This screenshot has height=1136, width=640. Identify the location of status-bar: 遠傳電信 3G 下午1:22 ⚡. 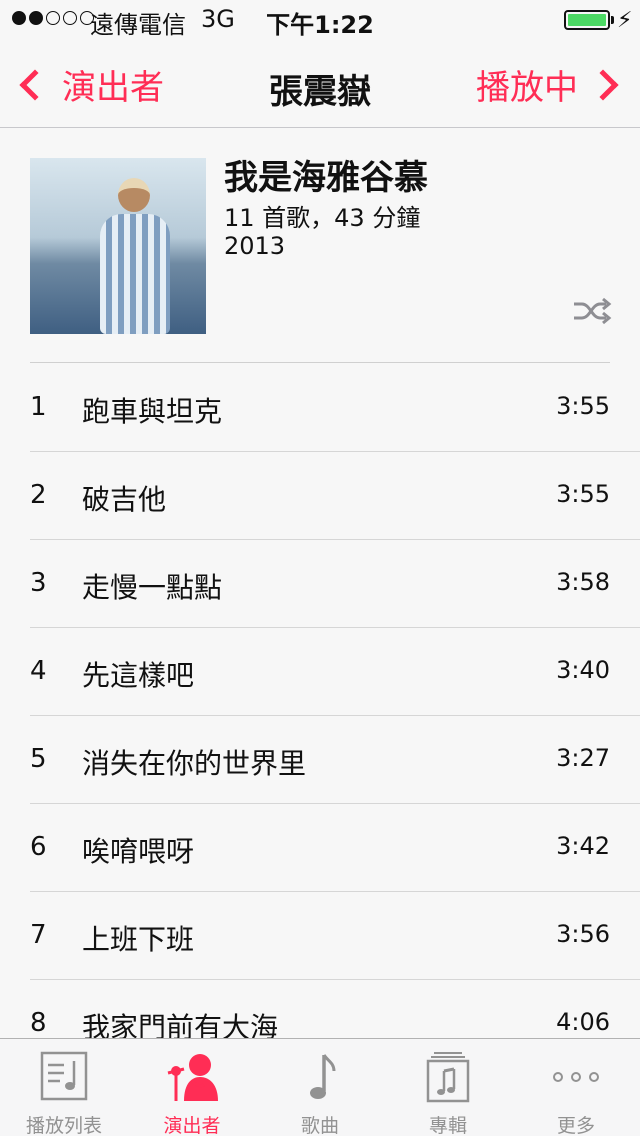
(320, 20).